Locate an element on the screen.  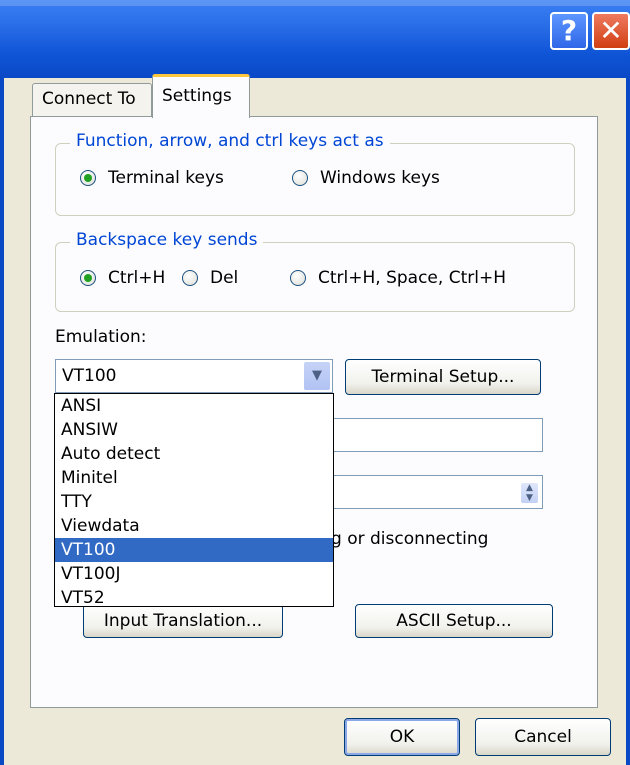
dropdown-option-tty: TTY is located at coordinates (194, 502).